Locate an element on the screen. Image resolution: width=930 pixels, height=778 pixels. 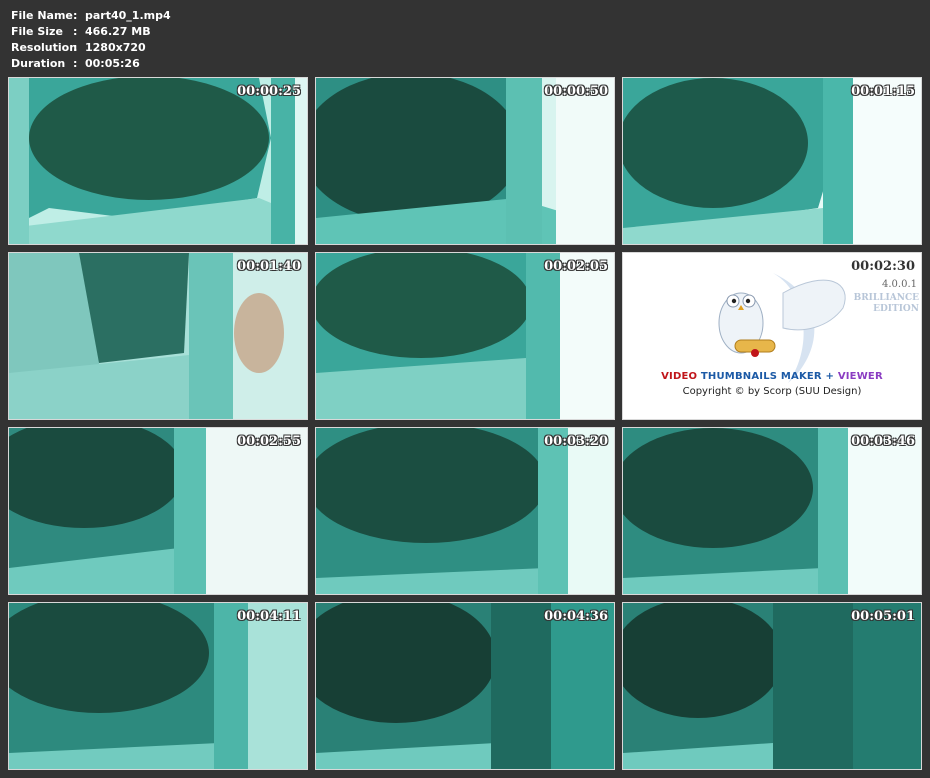
thumbnail-timestamp: 00:02:55 is located at coordinates (269, 441).